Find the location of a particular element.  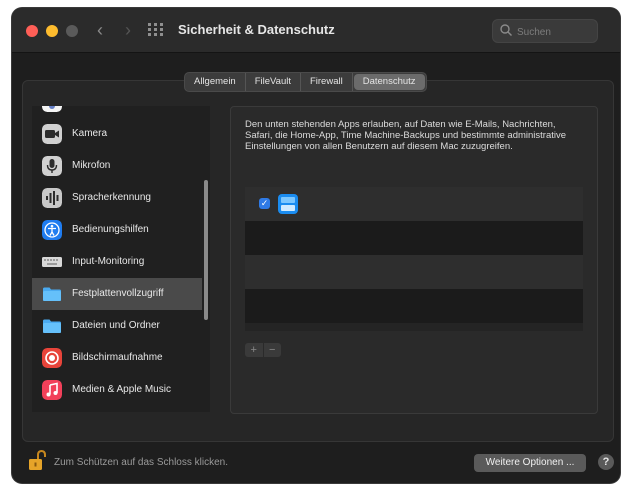

sidebar-item-bildschirmaufnahme: Bildschirmaufnahme is located at coordinates (117, 358).